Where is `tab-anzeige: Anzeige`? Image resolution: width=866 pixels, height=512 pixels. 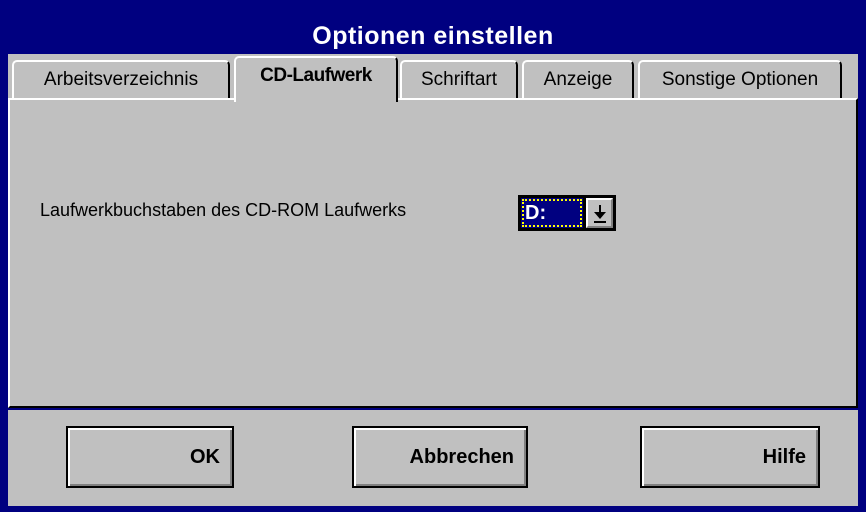 tab-anzeige: Anzeige is located at coordinates (578, 80).